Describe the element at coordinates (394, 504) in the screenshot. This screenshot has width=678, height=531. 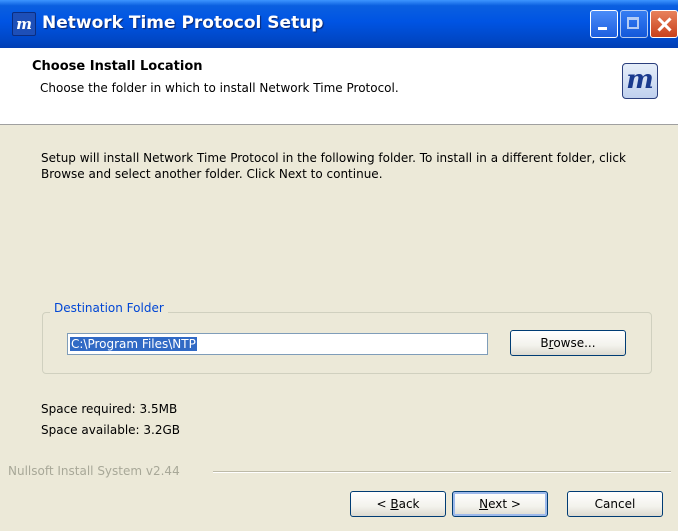
I see `back-accel-key: B` at that location.